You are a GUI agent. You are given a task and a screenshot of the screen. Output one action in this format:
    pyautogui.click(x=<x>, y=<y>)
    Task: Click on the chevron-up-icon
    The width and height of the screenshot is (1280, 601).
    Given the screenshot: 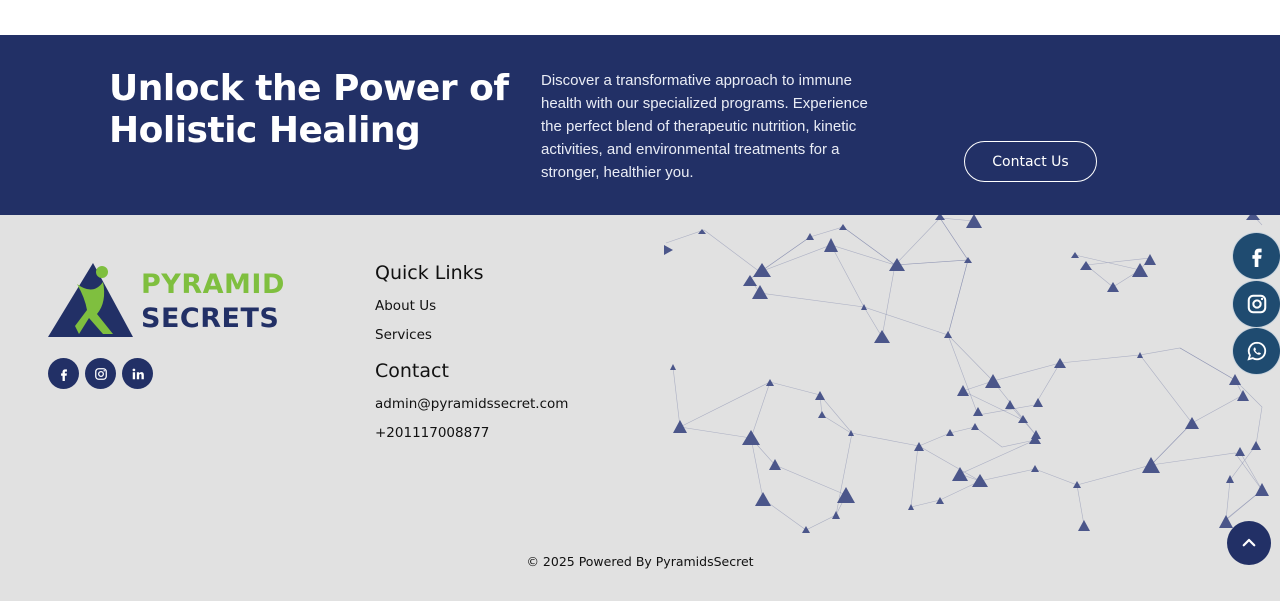 What is the action you would take?
    pyautogui.click(x=1249, y=542)
    